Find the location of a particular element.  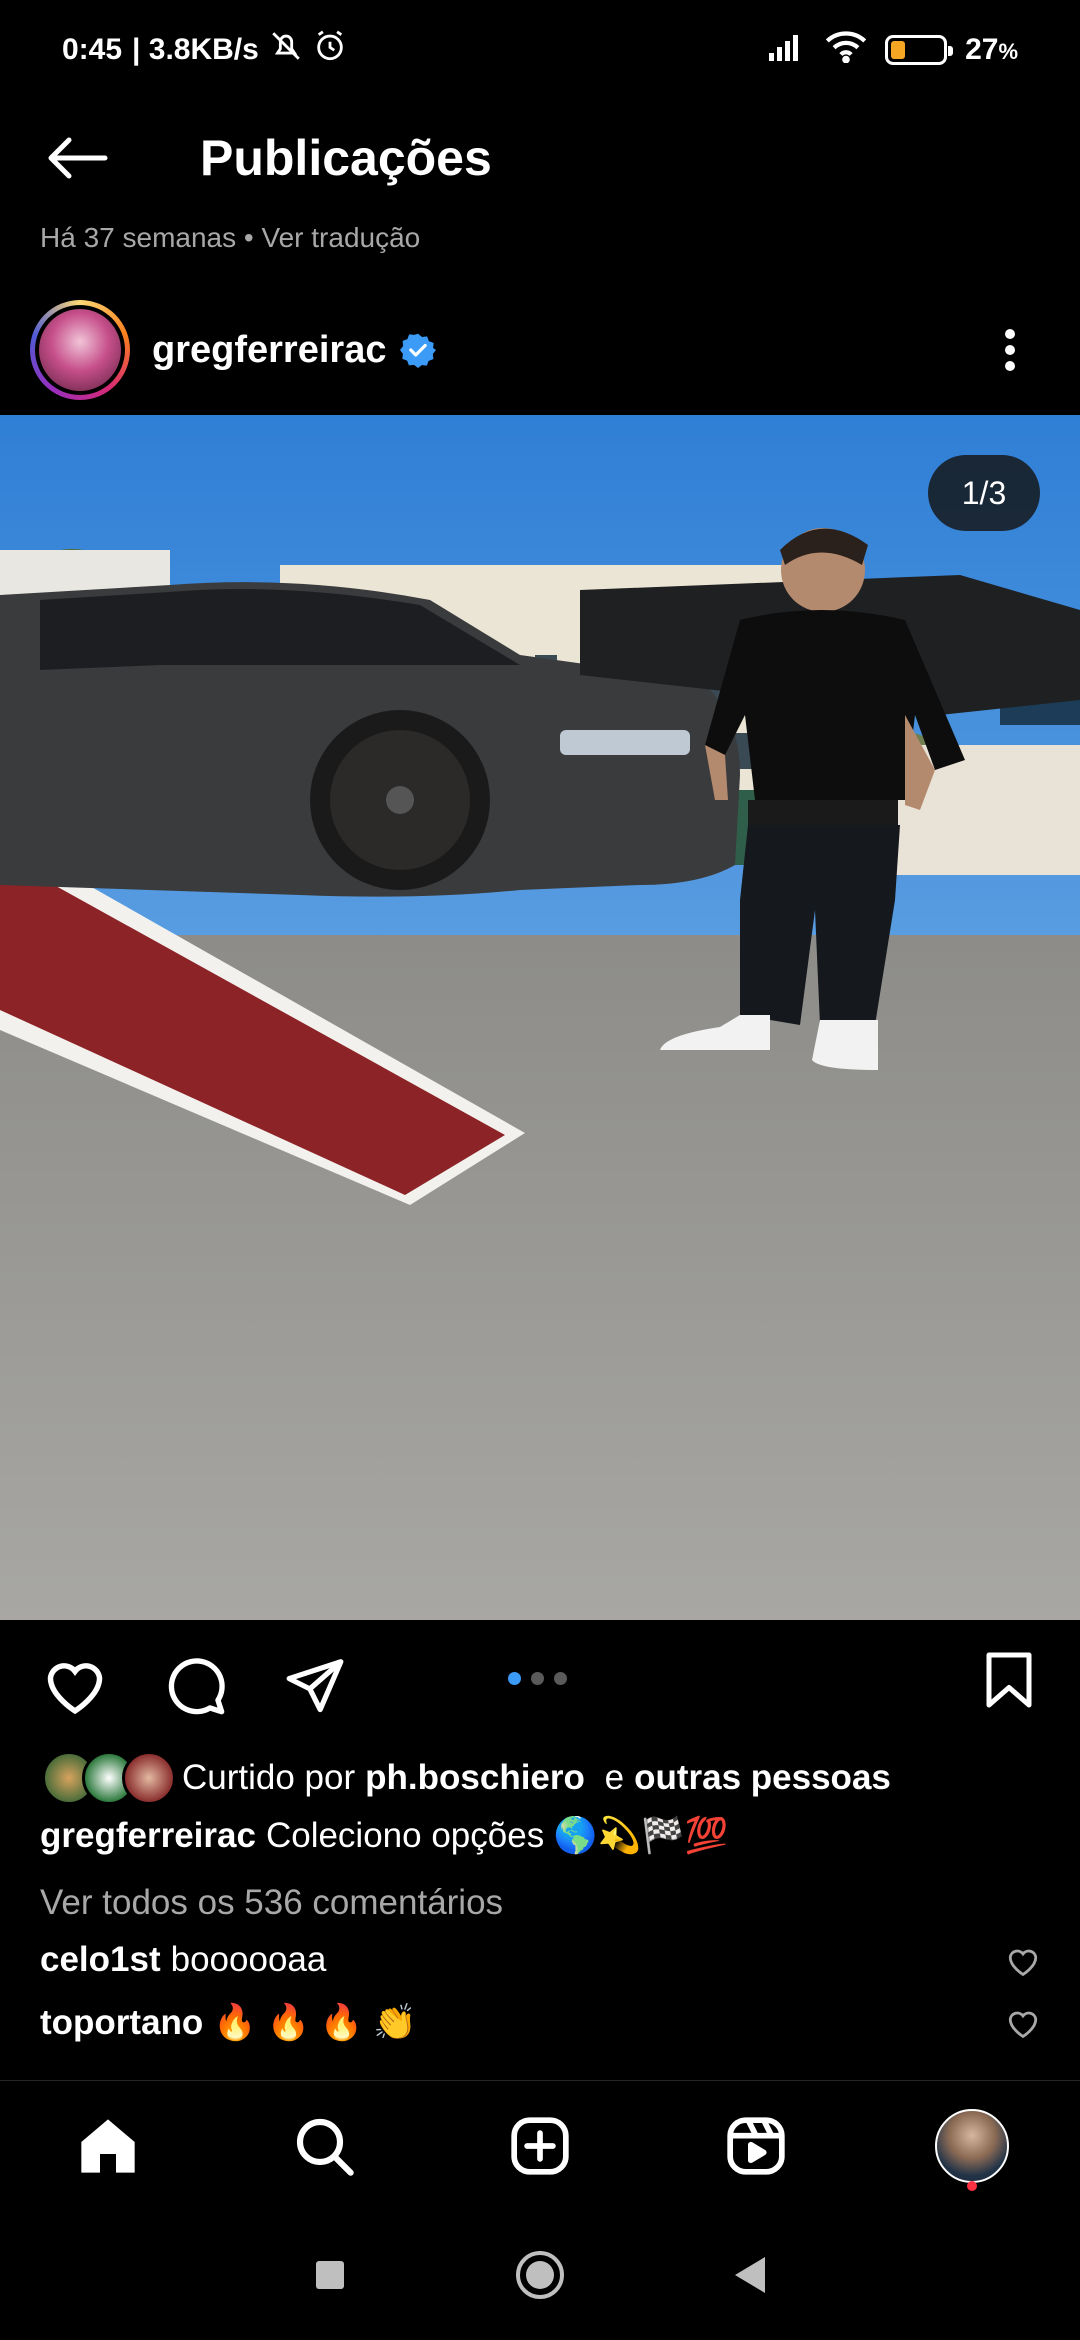

more-vertical-icon is located at coordinates (1010, 350).